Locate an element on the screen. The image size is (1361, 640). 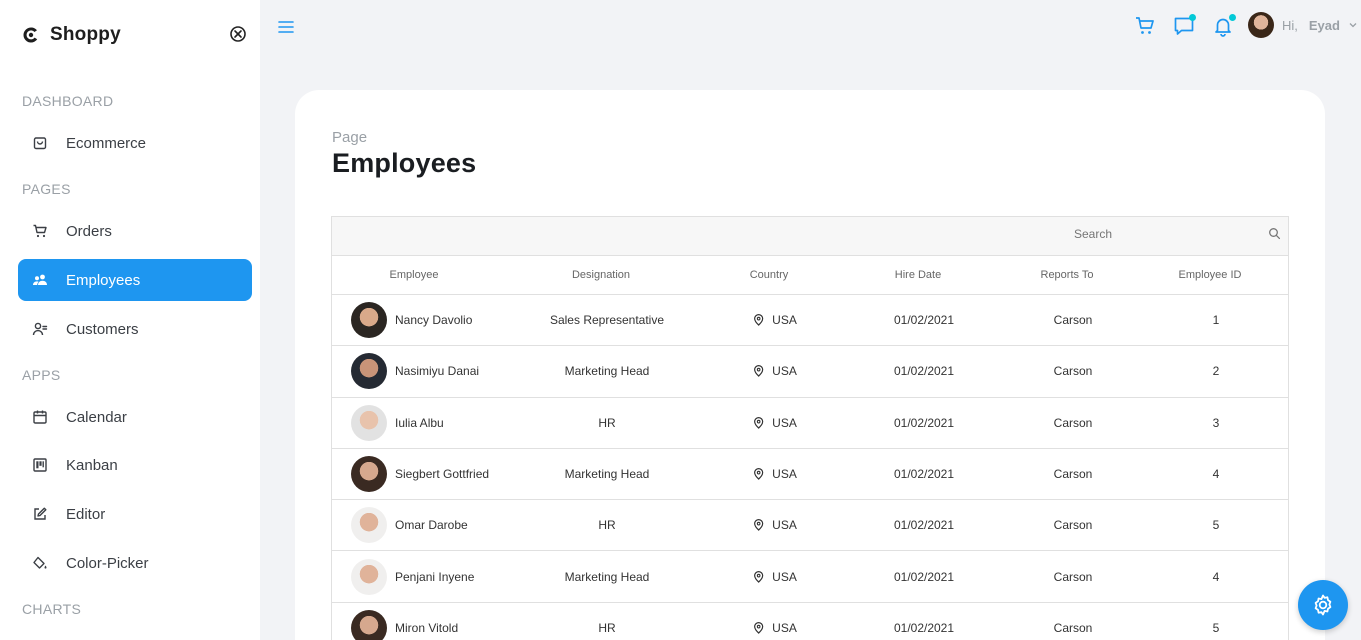
employee-id-cell: 5 is located at coordinates (1216, 525).